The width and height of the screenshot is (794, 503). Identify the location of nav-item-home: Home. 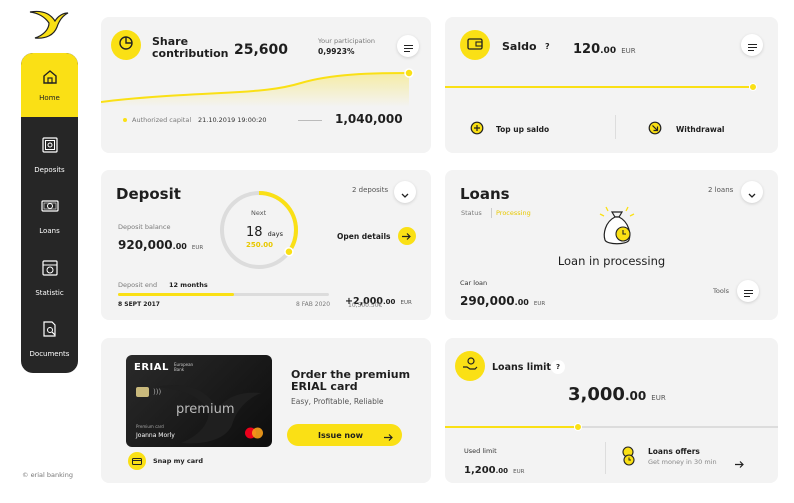
(49, 85).